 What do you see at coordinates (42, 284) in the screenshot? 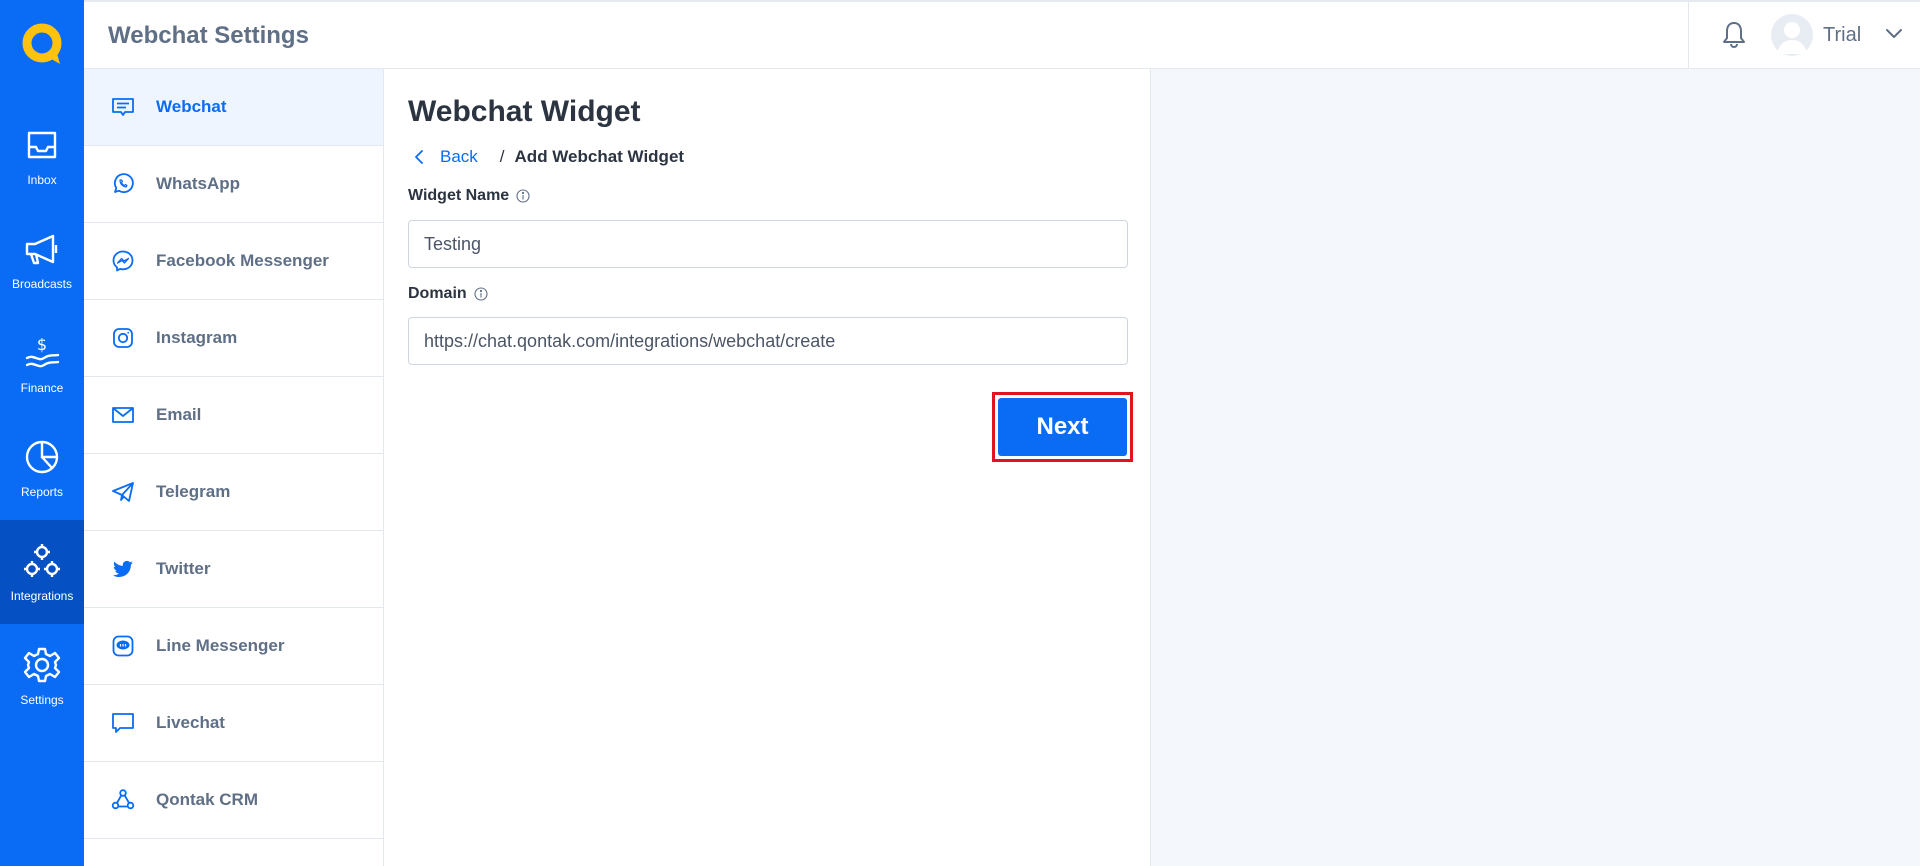
I see `nav-item-label: Broadcasts` at bounding box center [42, 284].